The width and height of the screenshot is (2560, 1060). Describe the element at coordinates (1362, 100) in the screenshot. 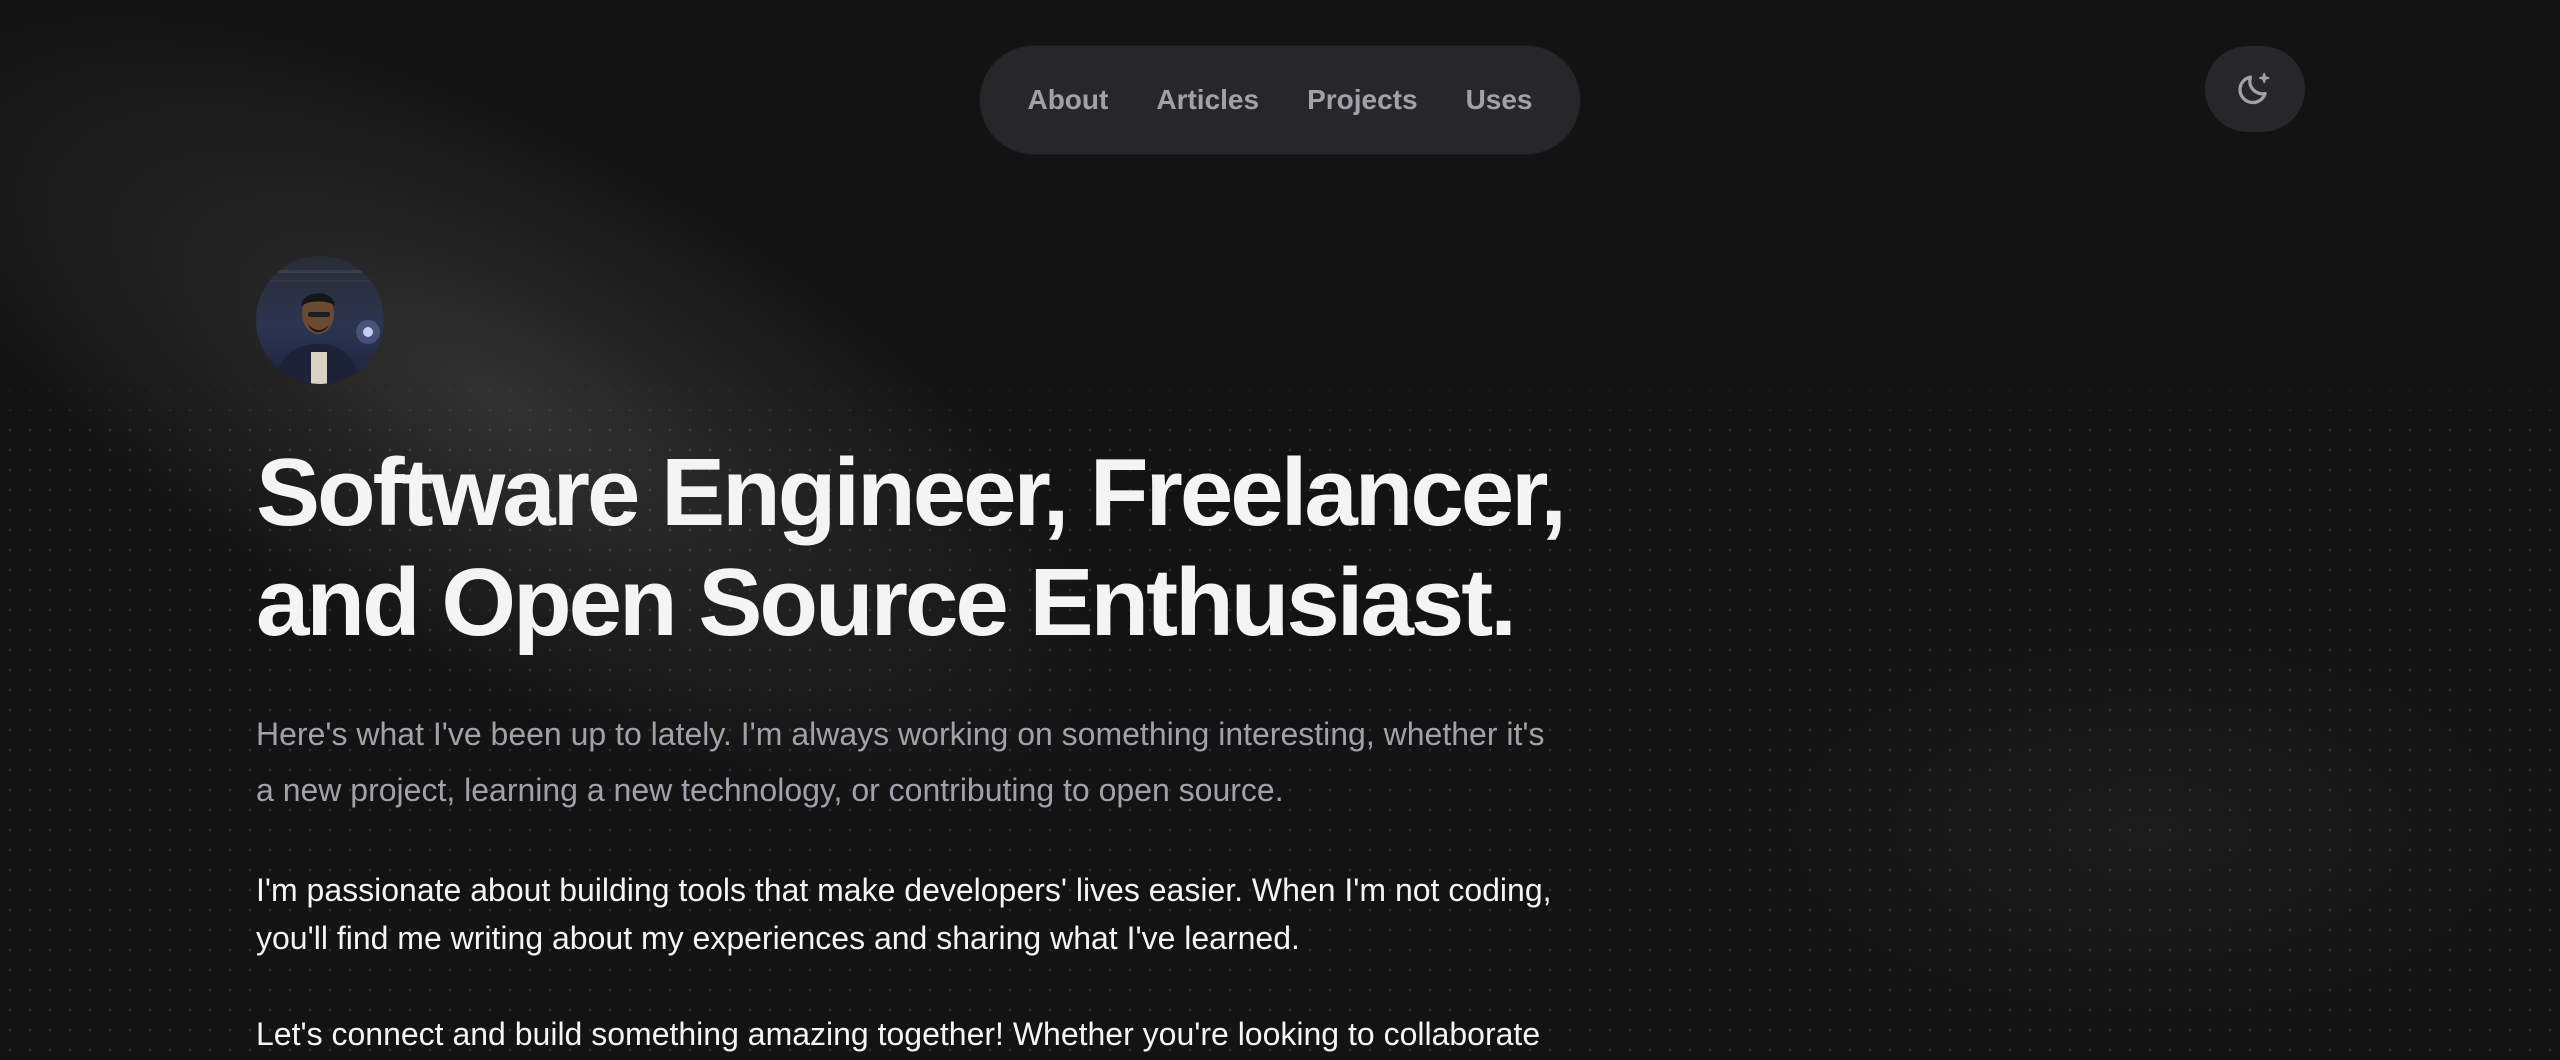

I see `nav-item-projects: Projects` at that location.